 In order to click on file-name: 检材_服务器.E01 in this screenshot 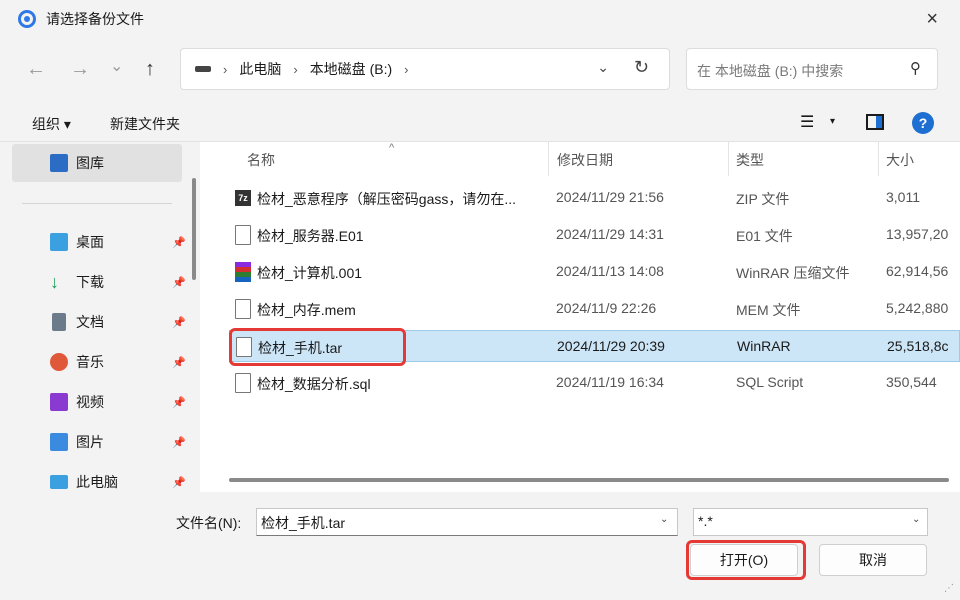, I will do `click(310, 236)`.